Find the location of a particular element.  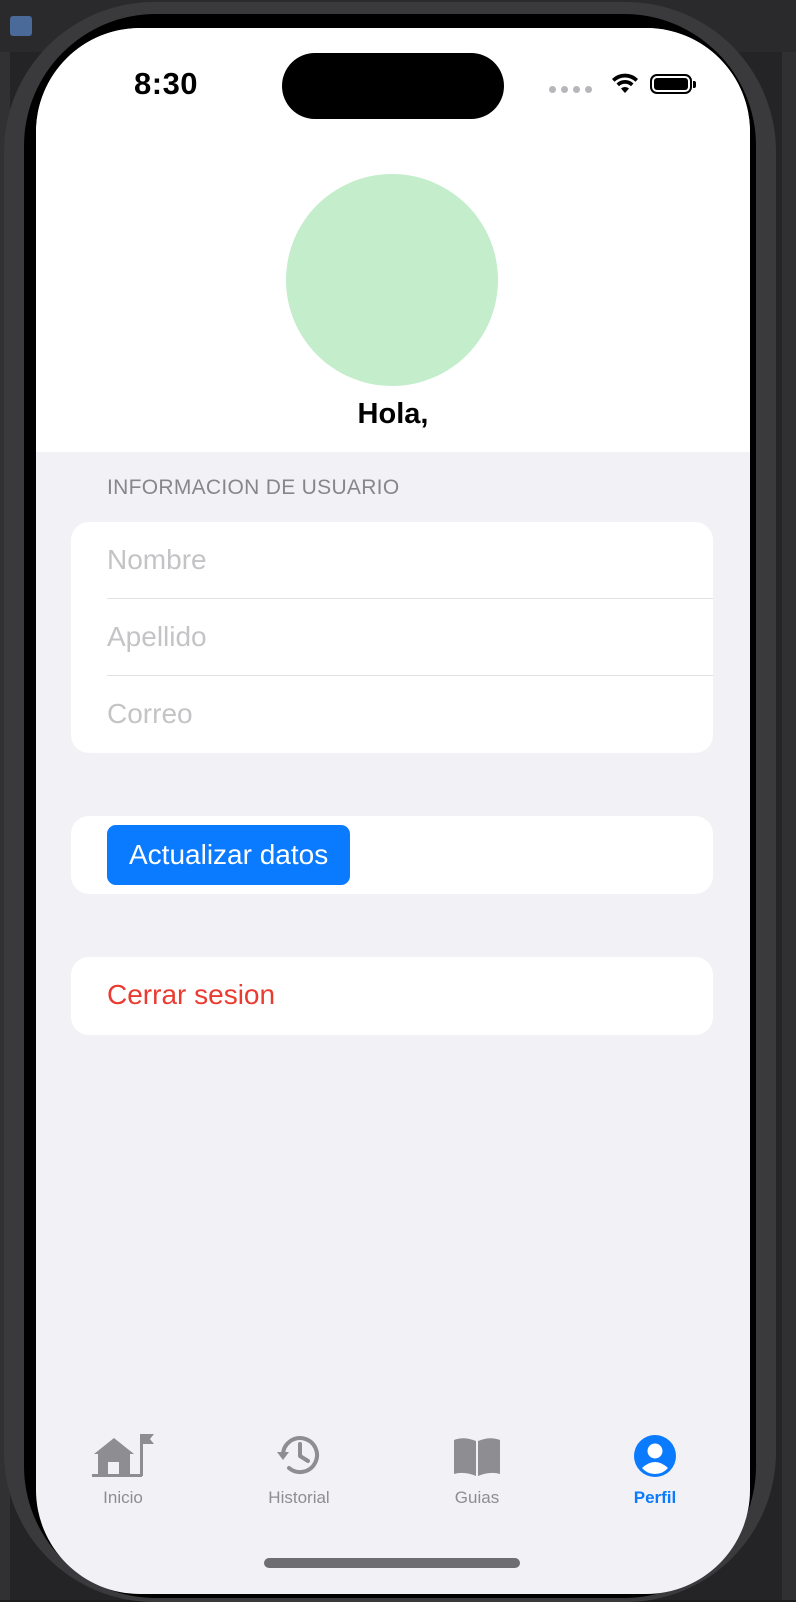

greeting-title: Hola, is located at coordinates (393, 414).